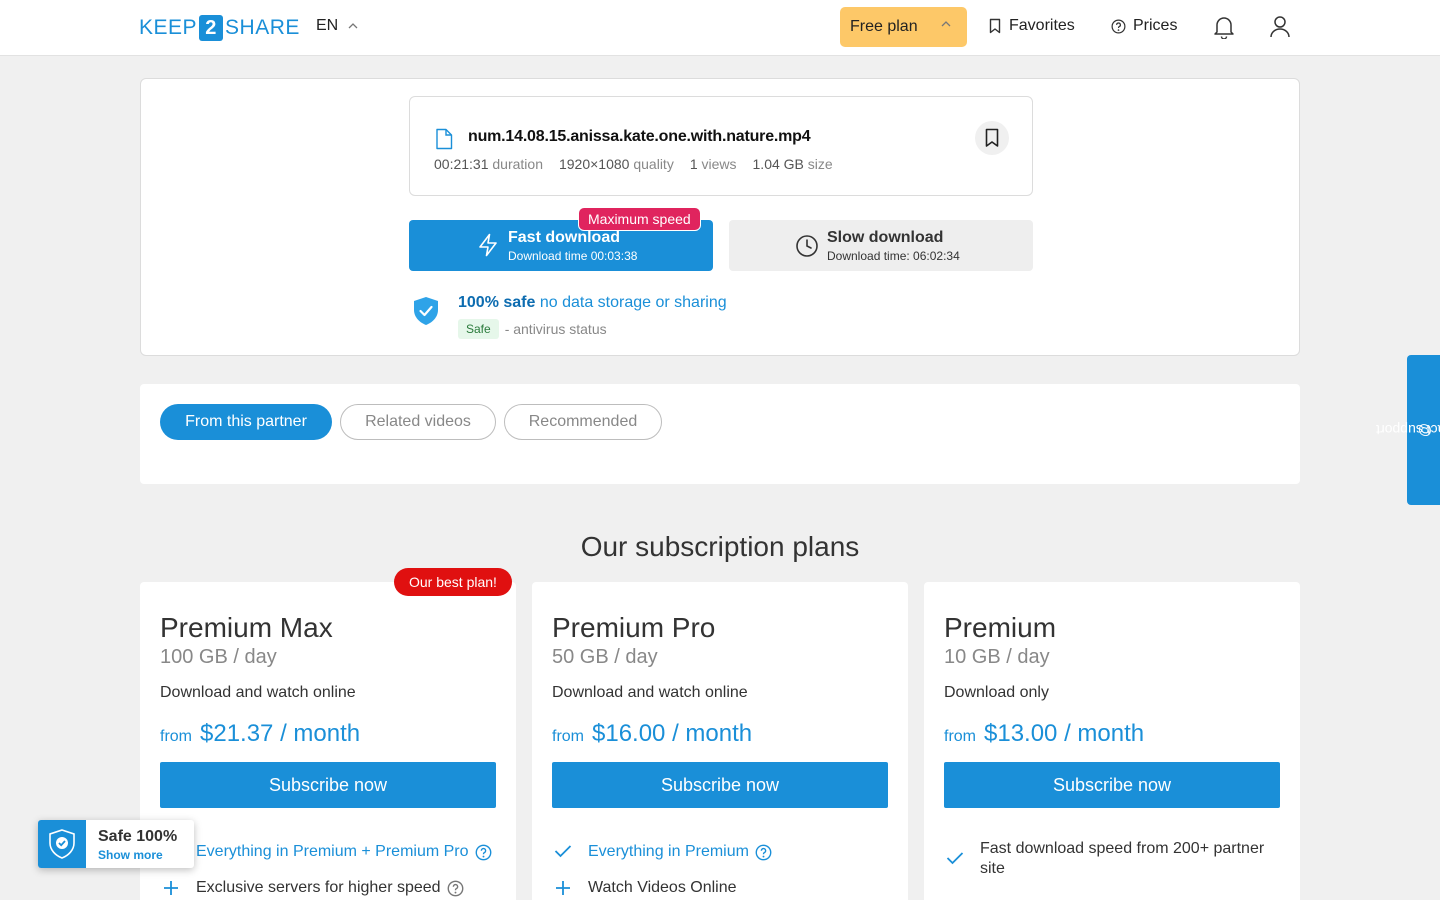  What do you see at coordinates (444, 139) in the screenshot?
I see `file-icon` at bounding box center [444, 139].